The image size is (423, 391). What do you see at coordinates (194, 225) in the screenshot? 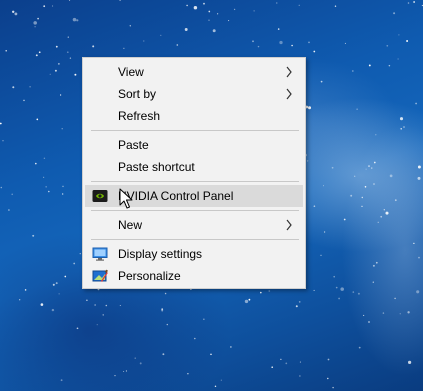
I see `menu-item-new: New` at bounding box center [194, 225].